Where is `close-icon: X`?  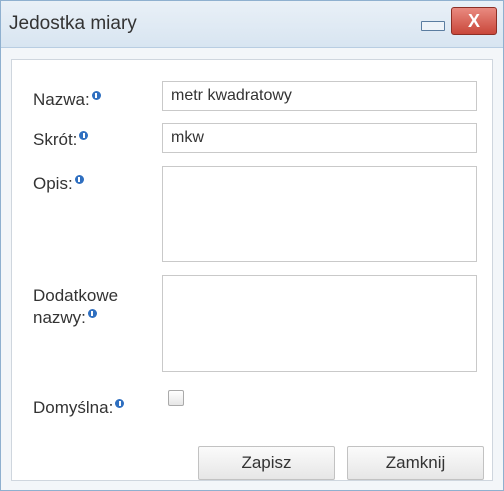 close-icon: X is located at coordinates (474, 21).